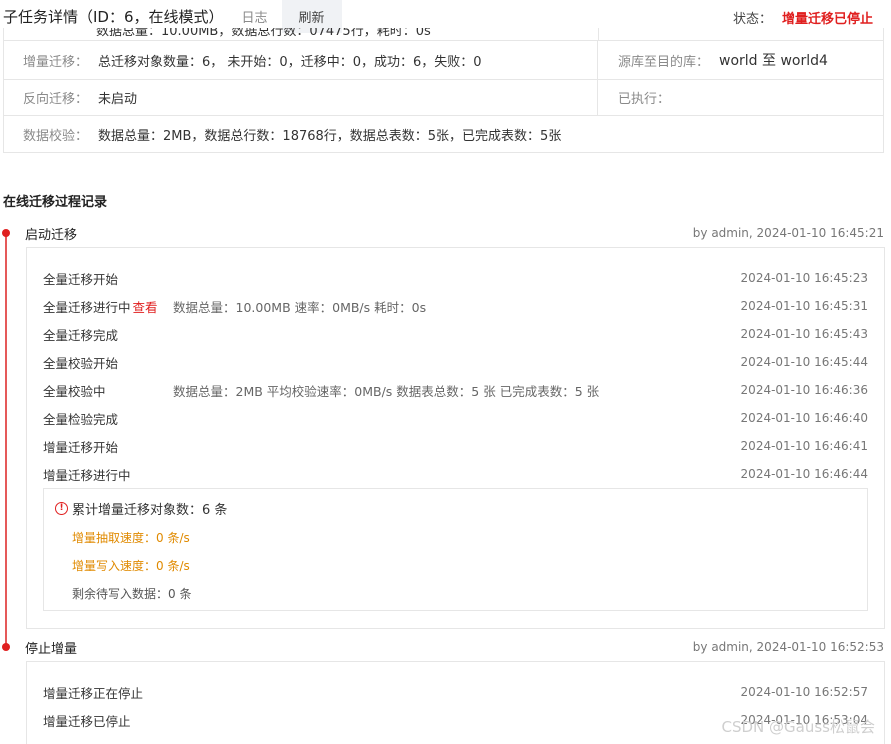 Image resolution: width=891 pixels, height=744 pixels. Describe the element at coordinates (81, 279) in the screenshot. I see `step-name: 全量迁移开始` at that location.